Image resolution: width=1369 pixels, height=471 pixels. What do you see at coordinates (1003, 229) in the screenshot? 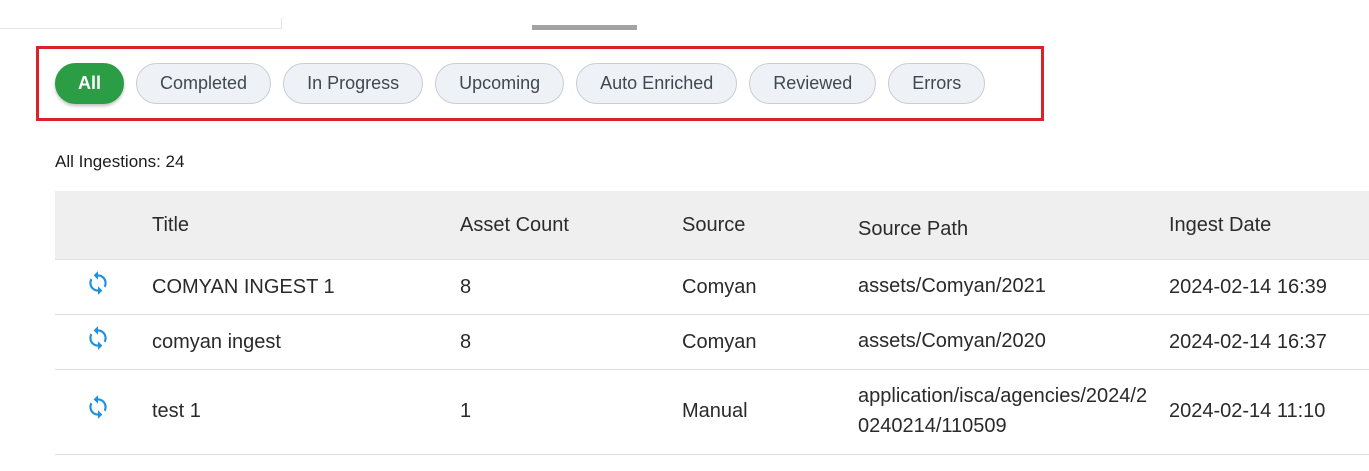
I see `header-source-path: Source Path` at bounding box center [1003, 229].